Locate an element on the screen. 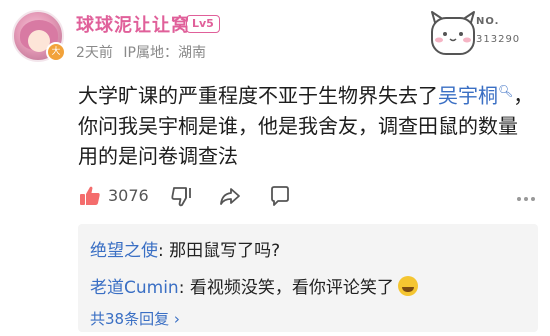 The height and width of the screenshot is (336, 550). ip-location: IP属地：湖南 is located at coordinates (164, 53).